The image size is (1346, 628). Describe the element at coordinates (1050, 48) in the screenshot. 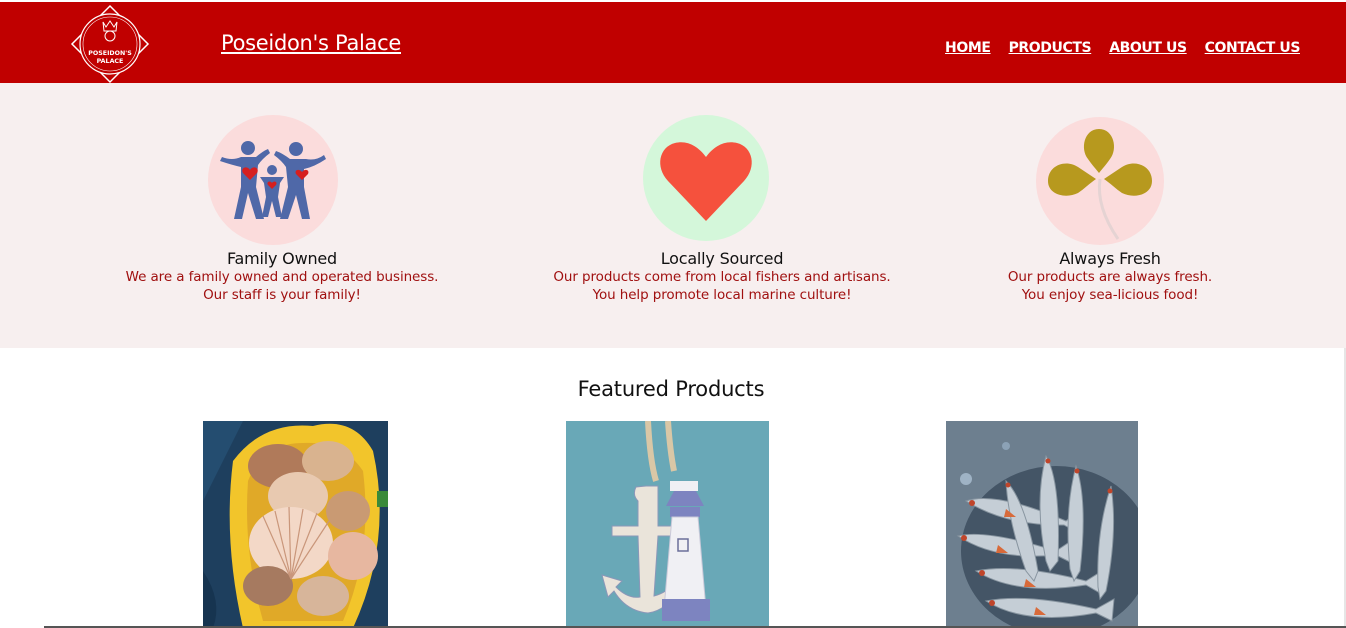

I see `nav-products: PRODUCTS` at that location.